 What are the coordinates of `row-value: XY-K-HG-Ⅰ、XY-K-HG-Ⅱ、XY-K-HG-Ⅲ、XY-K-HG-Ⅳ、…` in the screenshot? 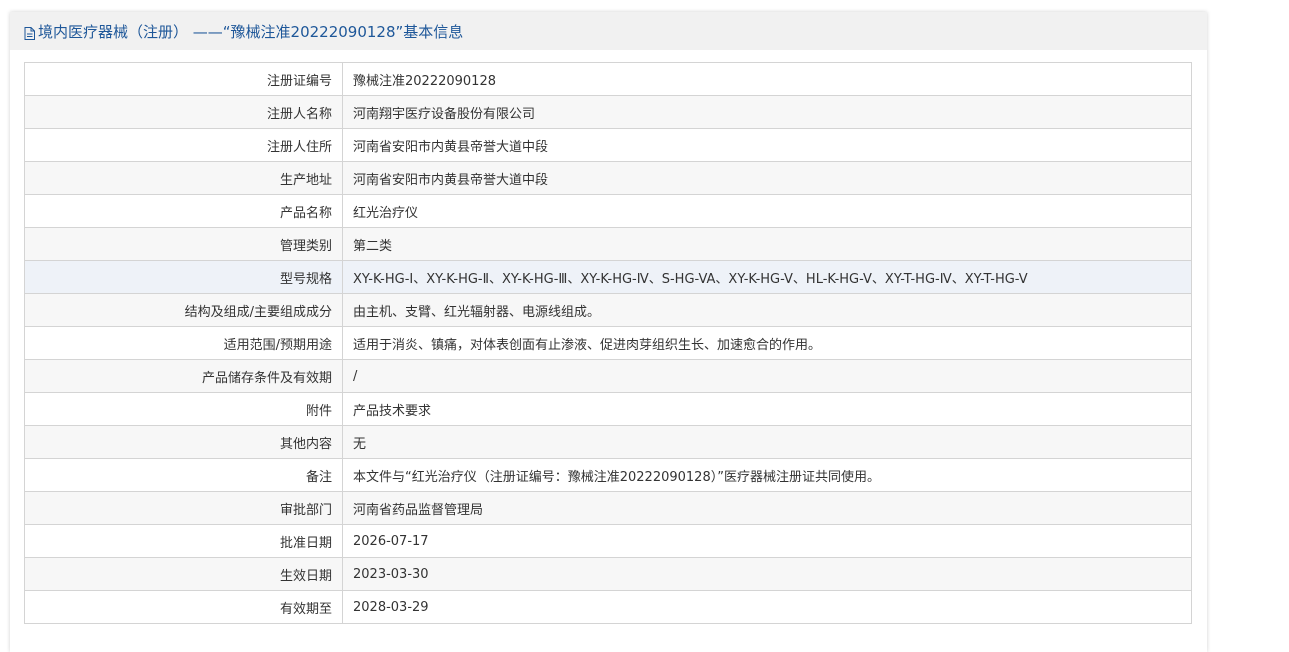 It's located at (767, 277).